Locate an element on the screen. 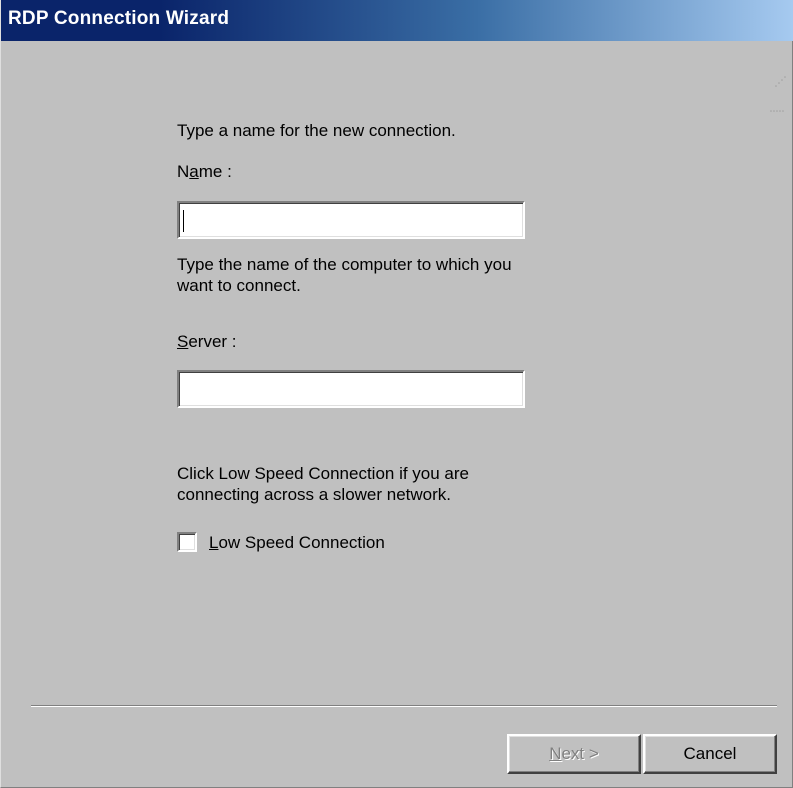  button-separator is located at coordinates (404, 706).